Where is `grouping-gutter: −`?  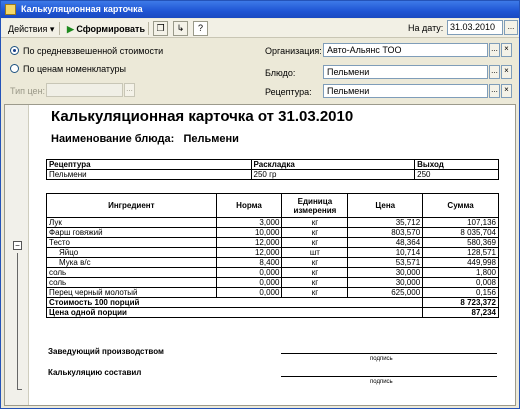 grouping-gutter: − is located at coordinates (17, 255).